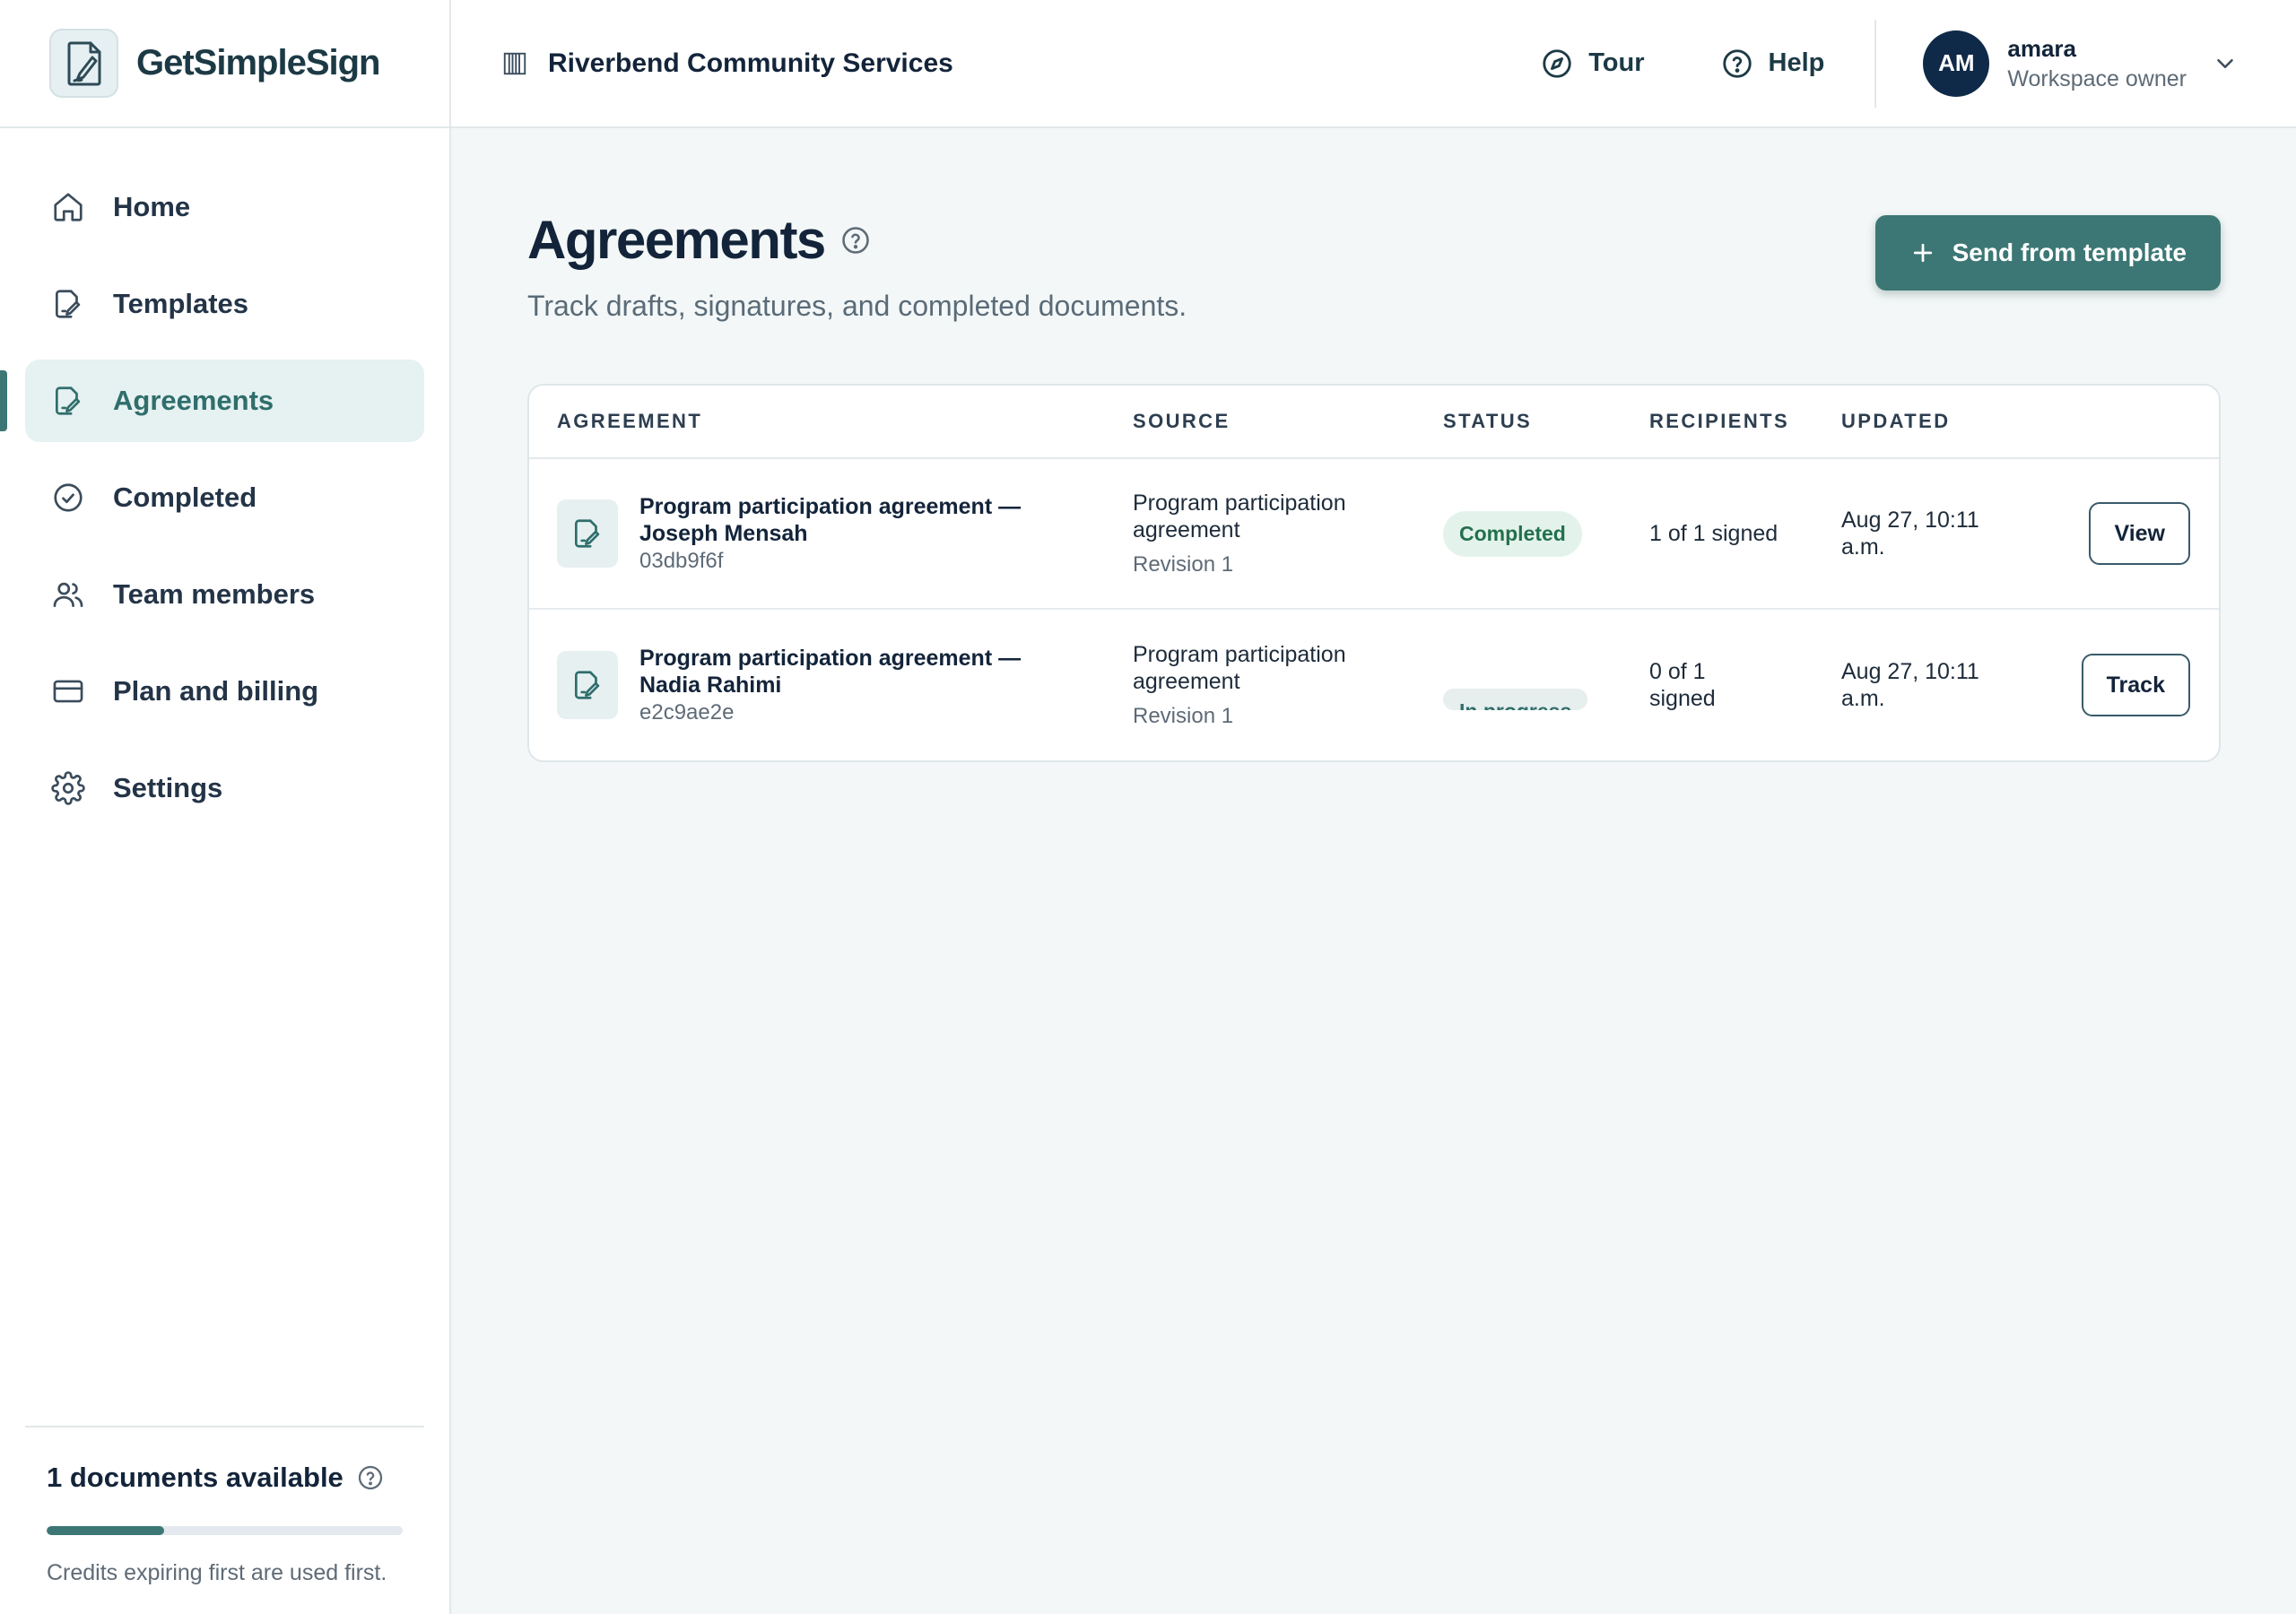 This screenshot has width=2296, height=1614. What do you see at coordinates (68, 594) in the screenshot?
I see `users-icon` at bounding box center [68, 594].